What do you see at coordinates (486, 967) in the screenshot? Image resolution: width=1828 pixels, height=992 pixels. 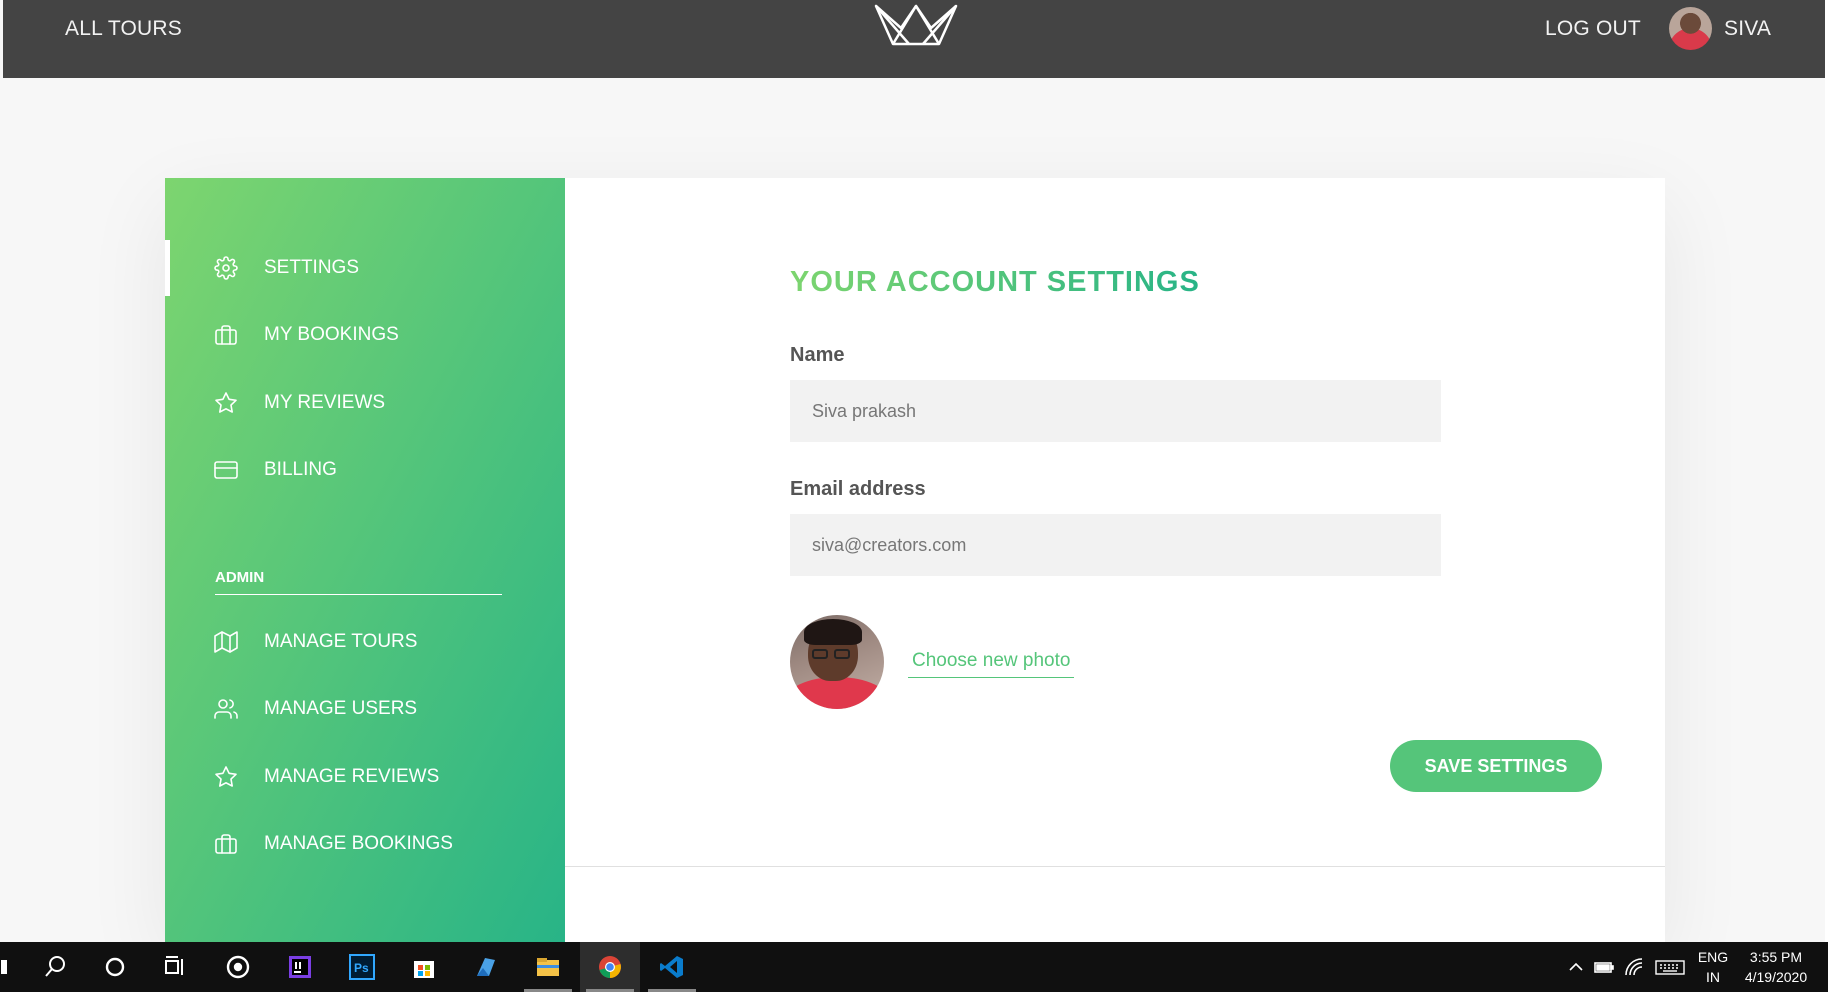 I see `azure-data-studio-icon` at bounding box center [486, 967].